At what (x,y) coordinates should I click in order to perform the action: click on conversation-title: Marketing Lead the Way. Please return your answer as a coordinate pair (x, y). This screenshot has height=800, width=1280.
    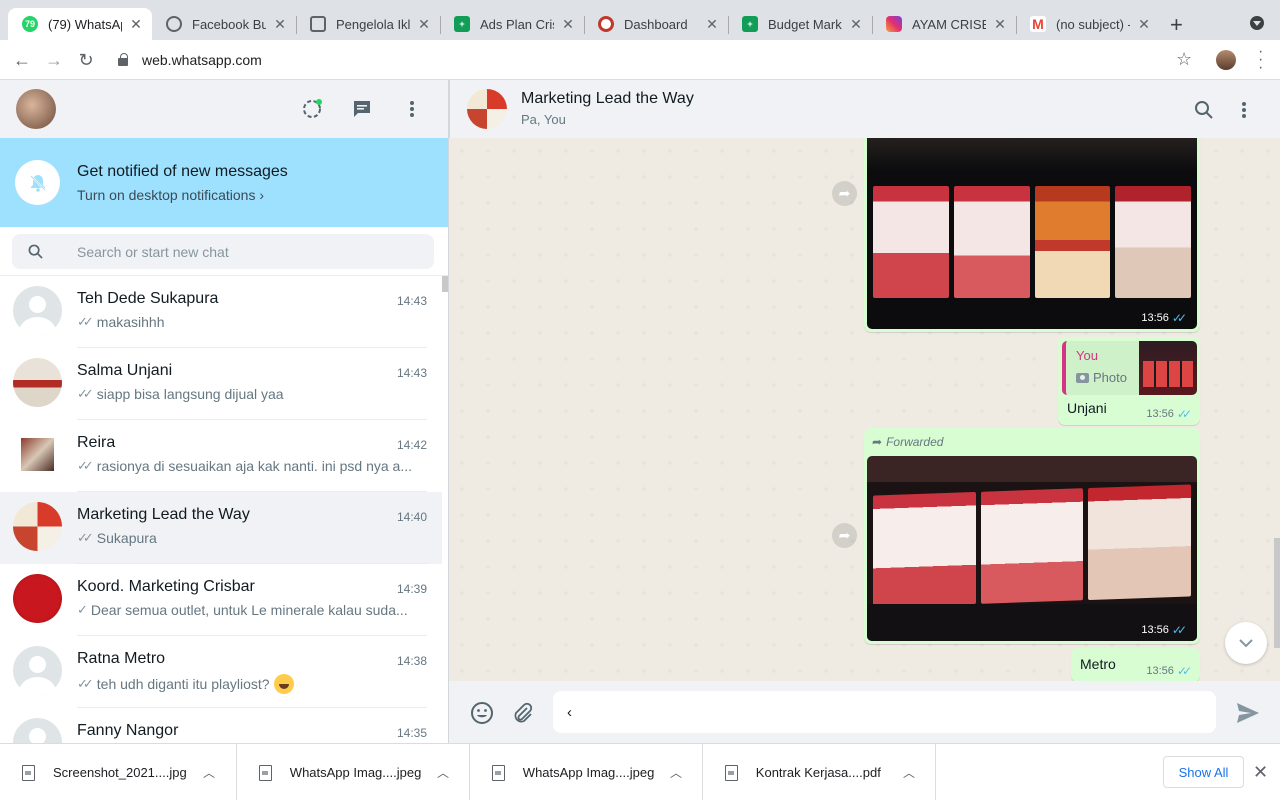
    Looking at the image, I should click on (607, 98).